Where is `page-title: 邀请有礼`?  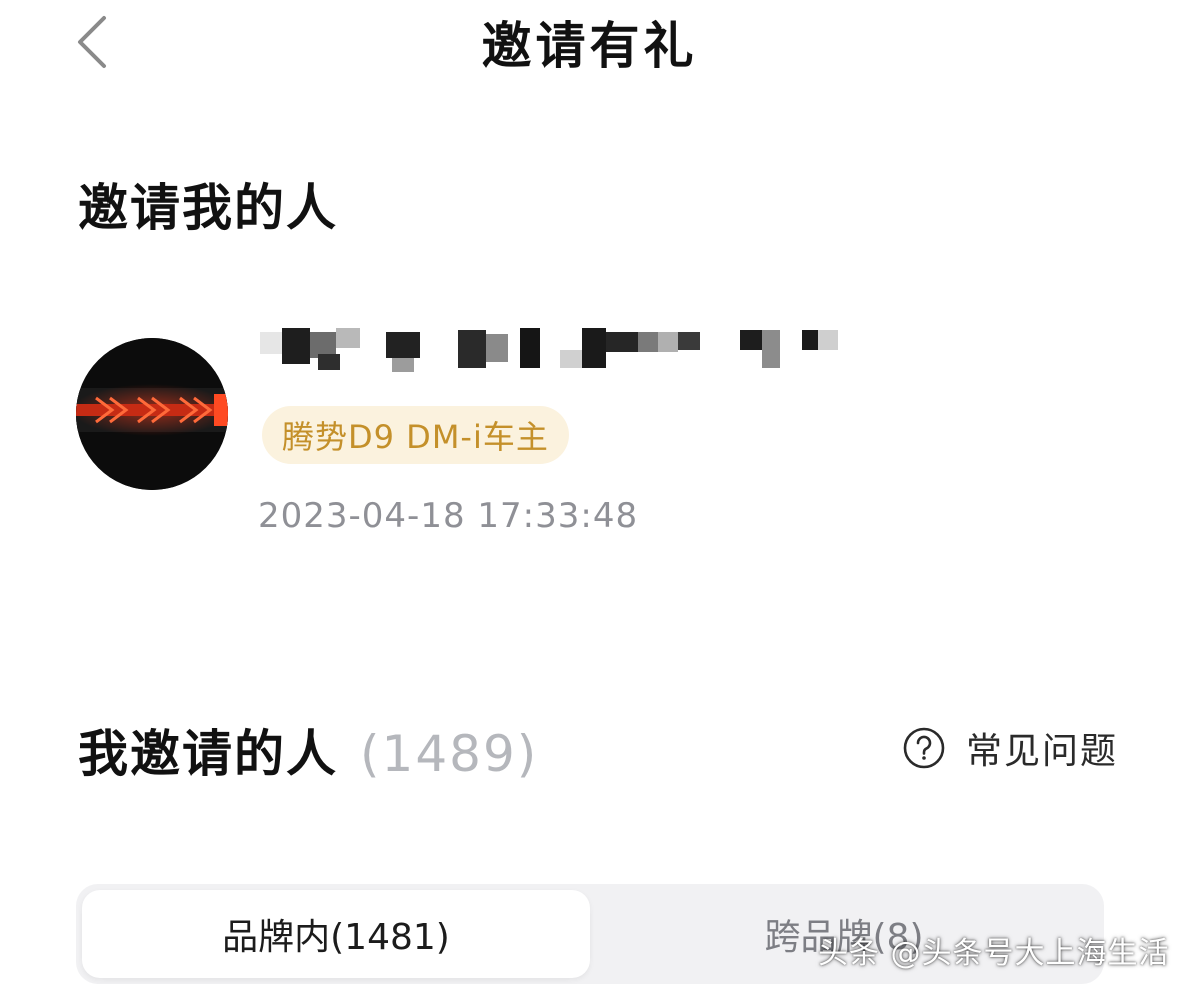
page-title: 邀请有礼 is located at coordinates (589, 46).